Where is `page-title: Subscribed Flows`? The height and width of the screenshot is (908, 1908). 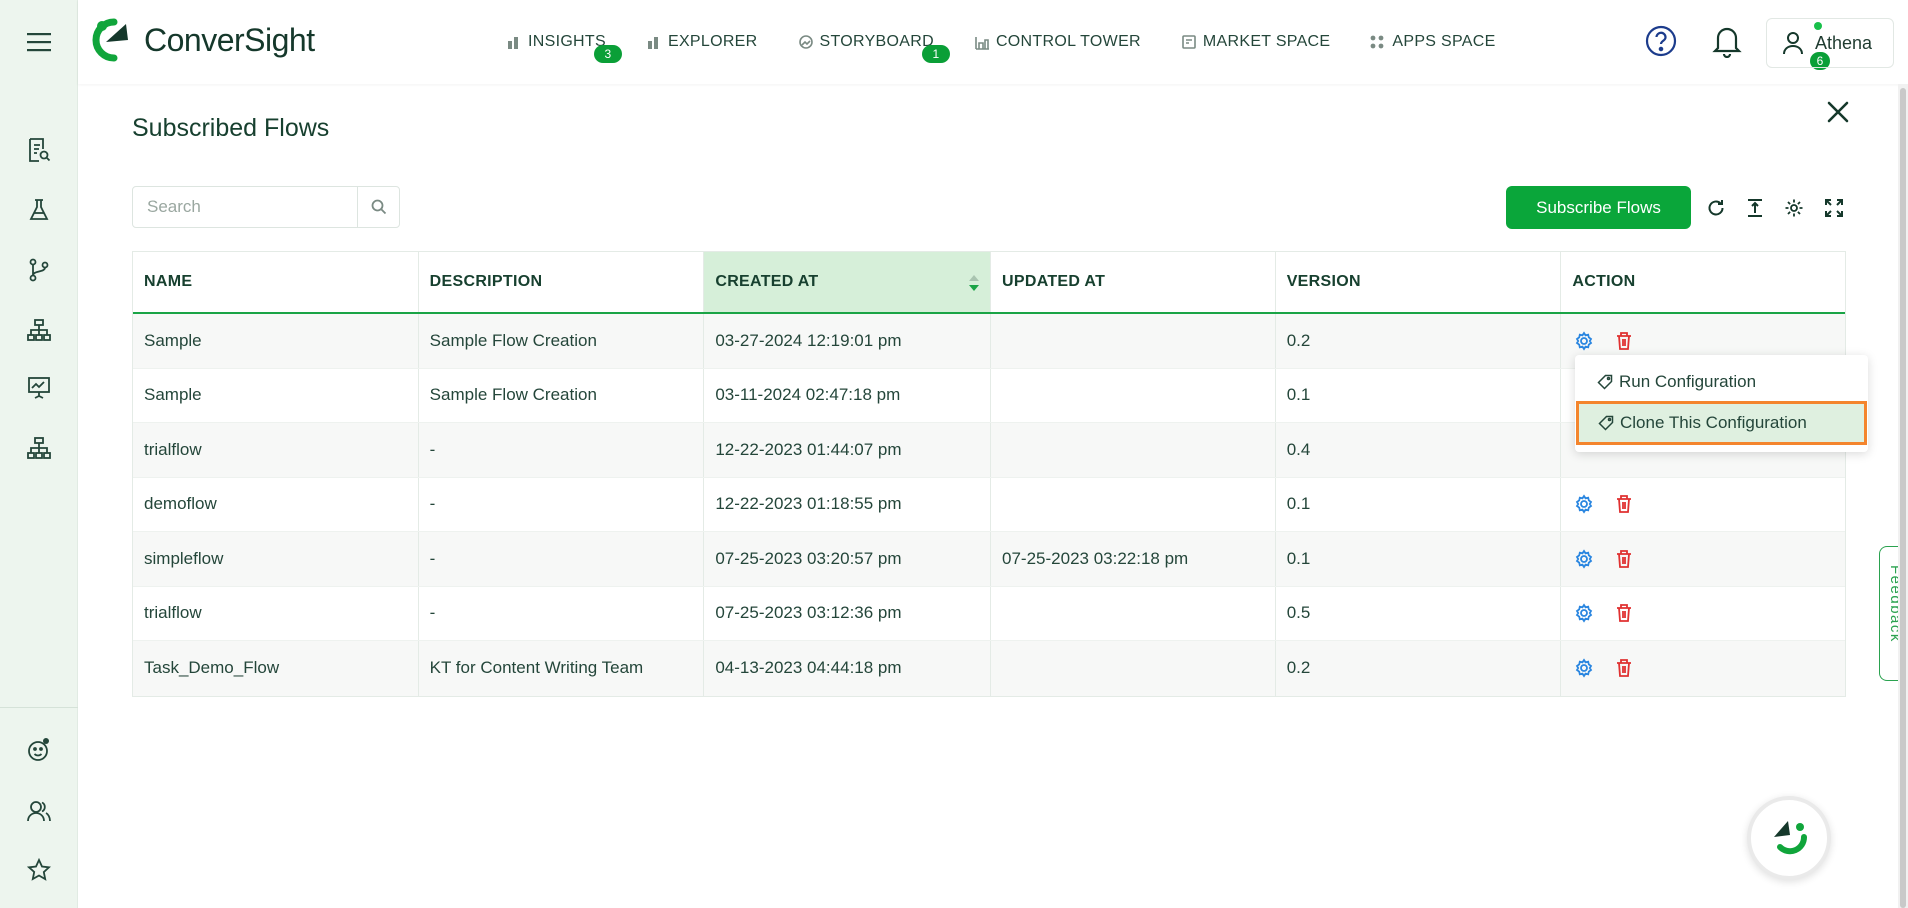
page-title: Subscribed Flows is located at coordinates (231, 128).